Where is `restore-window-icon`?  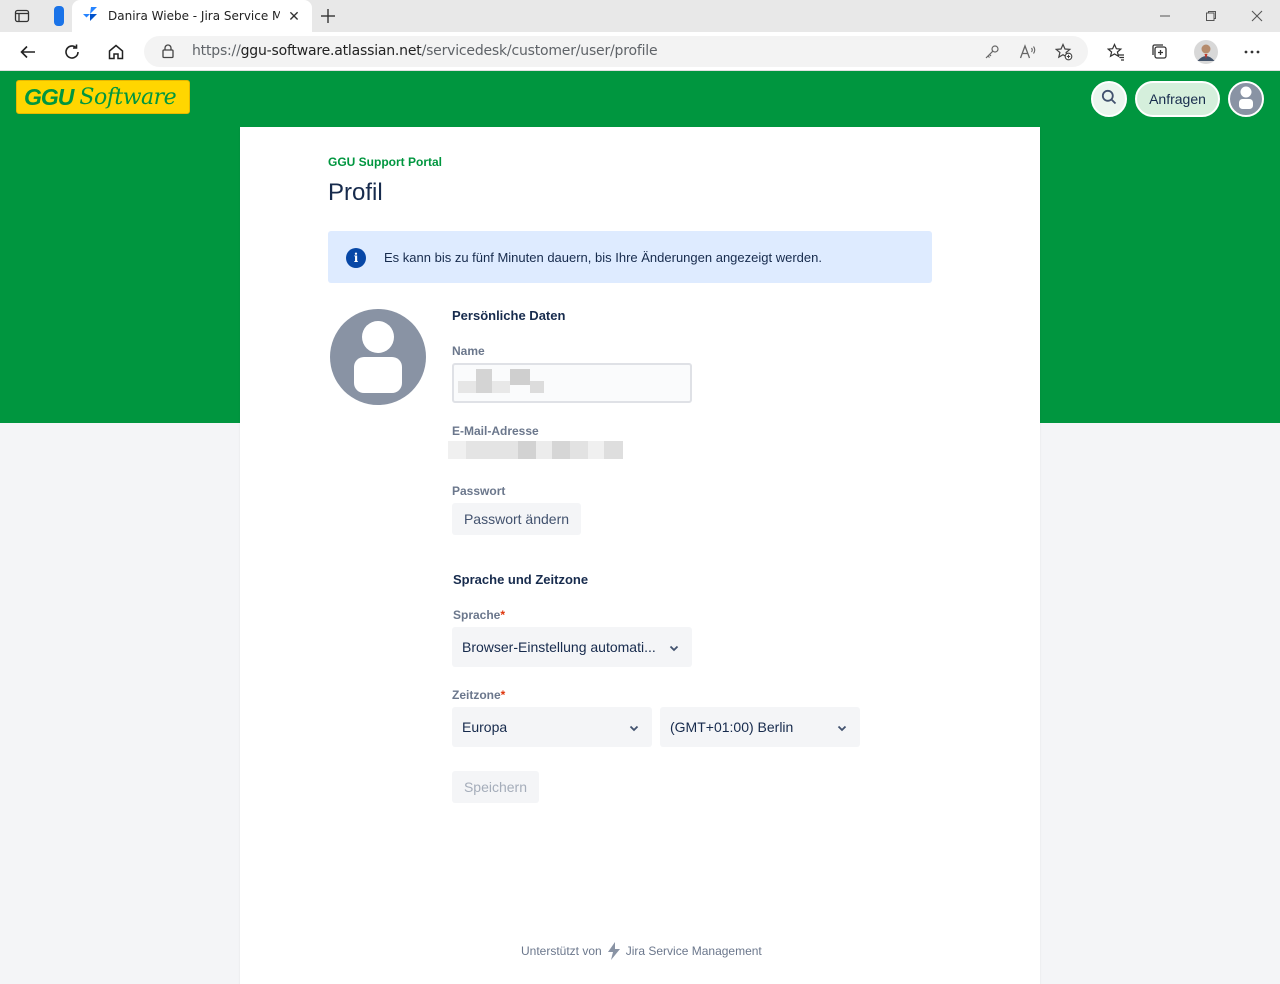
restore-window-icon is located at coordinates (1211, 16).